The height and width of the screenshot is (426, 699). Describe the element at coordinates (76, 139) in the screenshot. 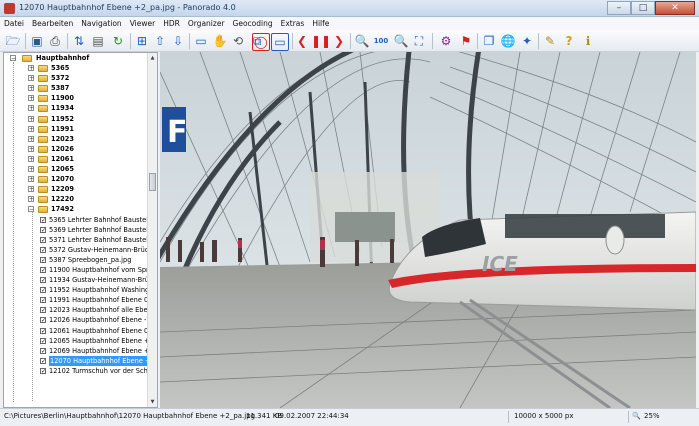

I see `tree-folder-item: +12023` at that location.